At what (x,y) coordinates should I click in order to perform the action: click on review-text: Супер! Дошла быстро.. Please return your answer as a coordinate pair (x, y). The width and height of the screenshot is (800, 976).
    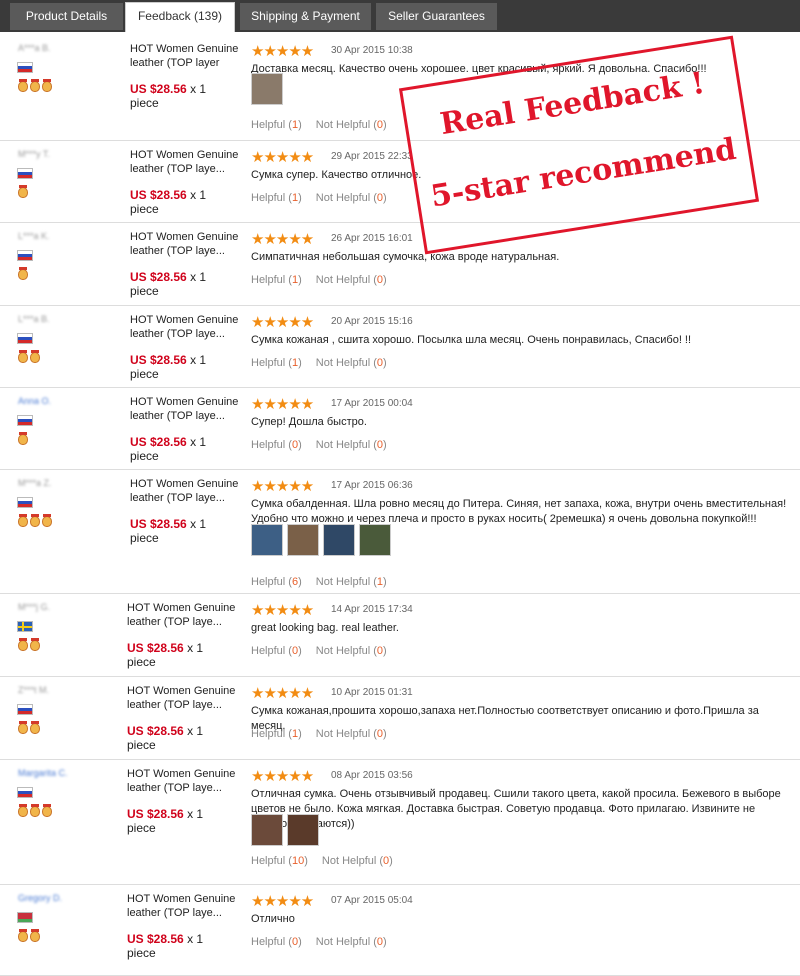
    Looking at the image, I should click on (309, 422).